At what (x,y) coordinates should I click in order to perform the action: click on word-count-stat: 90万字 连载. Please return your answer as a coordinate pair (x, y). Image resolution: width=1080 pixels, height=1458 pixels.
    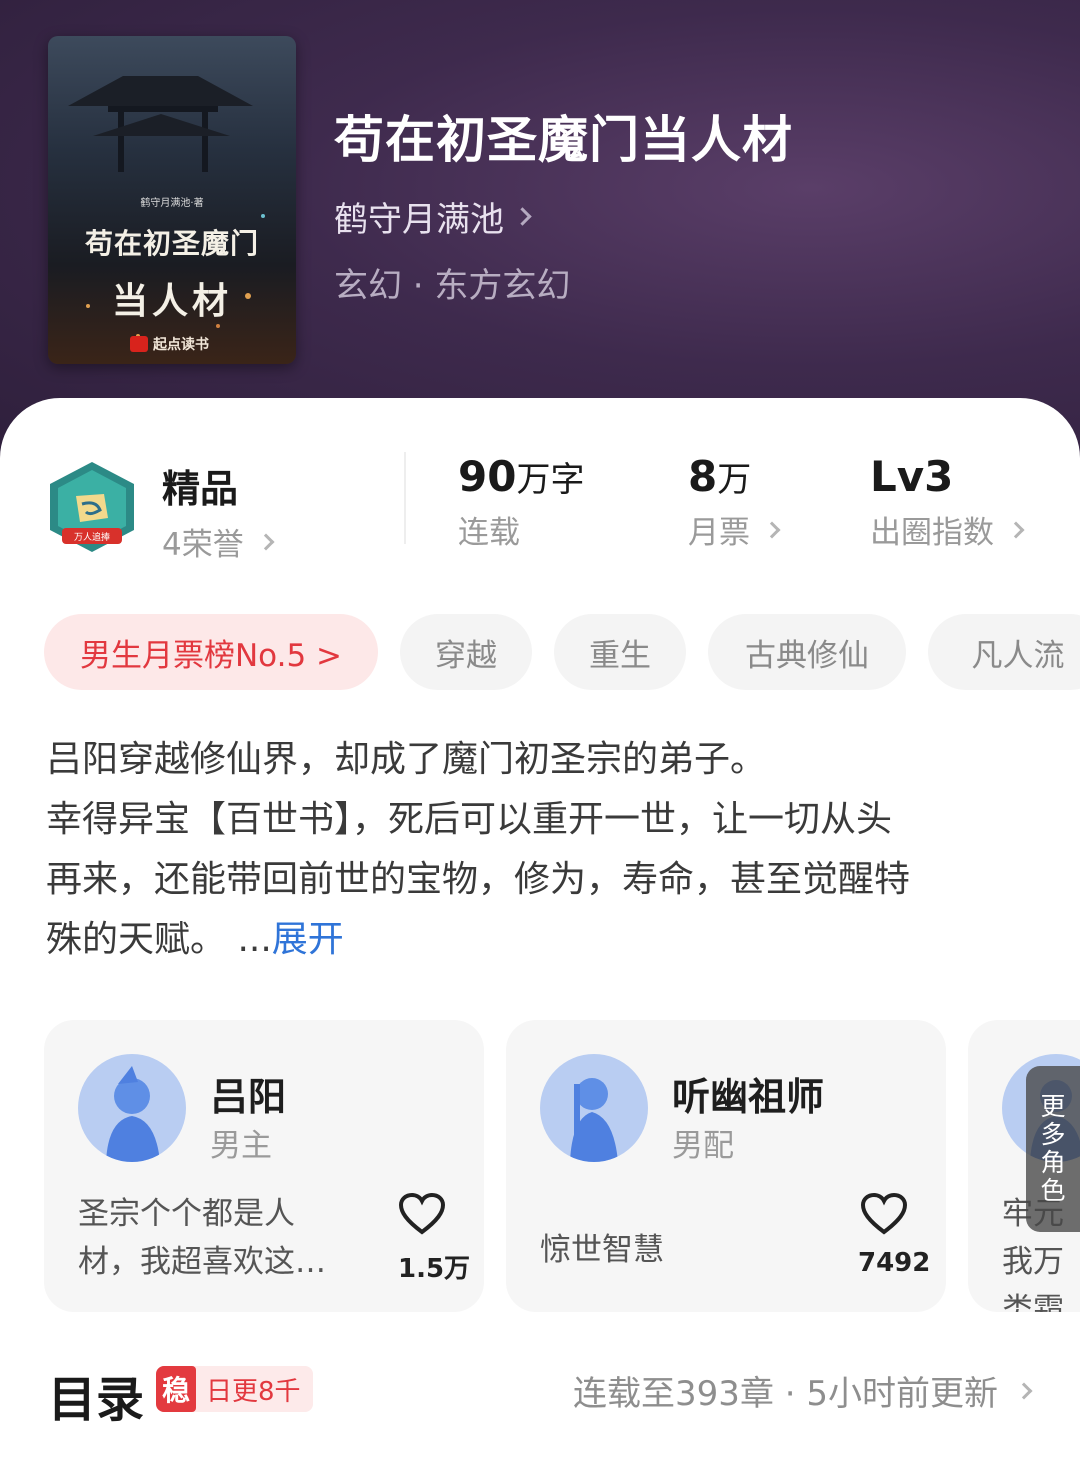
    Looking at the image, I should click on (521, 502).